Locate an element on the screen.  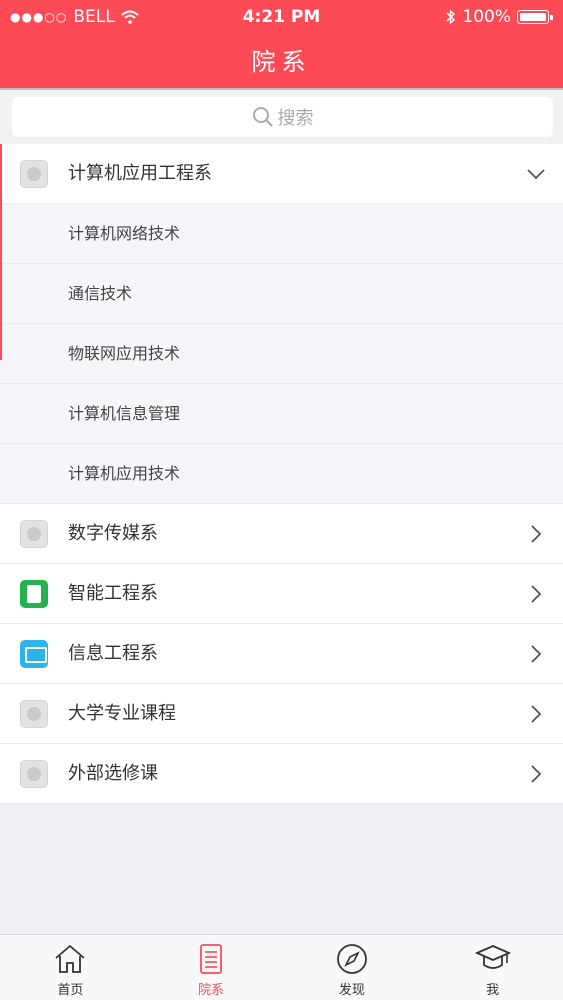
tab-departments: 院系 is located at coordinates (211, 967).